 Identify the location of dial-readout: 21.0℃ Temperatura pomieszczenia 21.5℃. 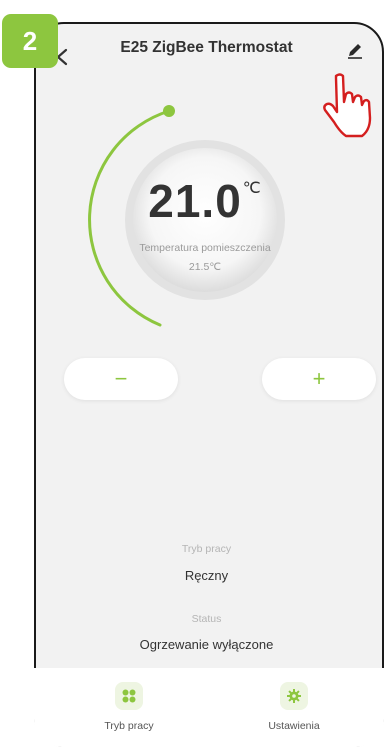
(205, 210).